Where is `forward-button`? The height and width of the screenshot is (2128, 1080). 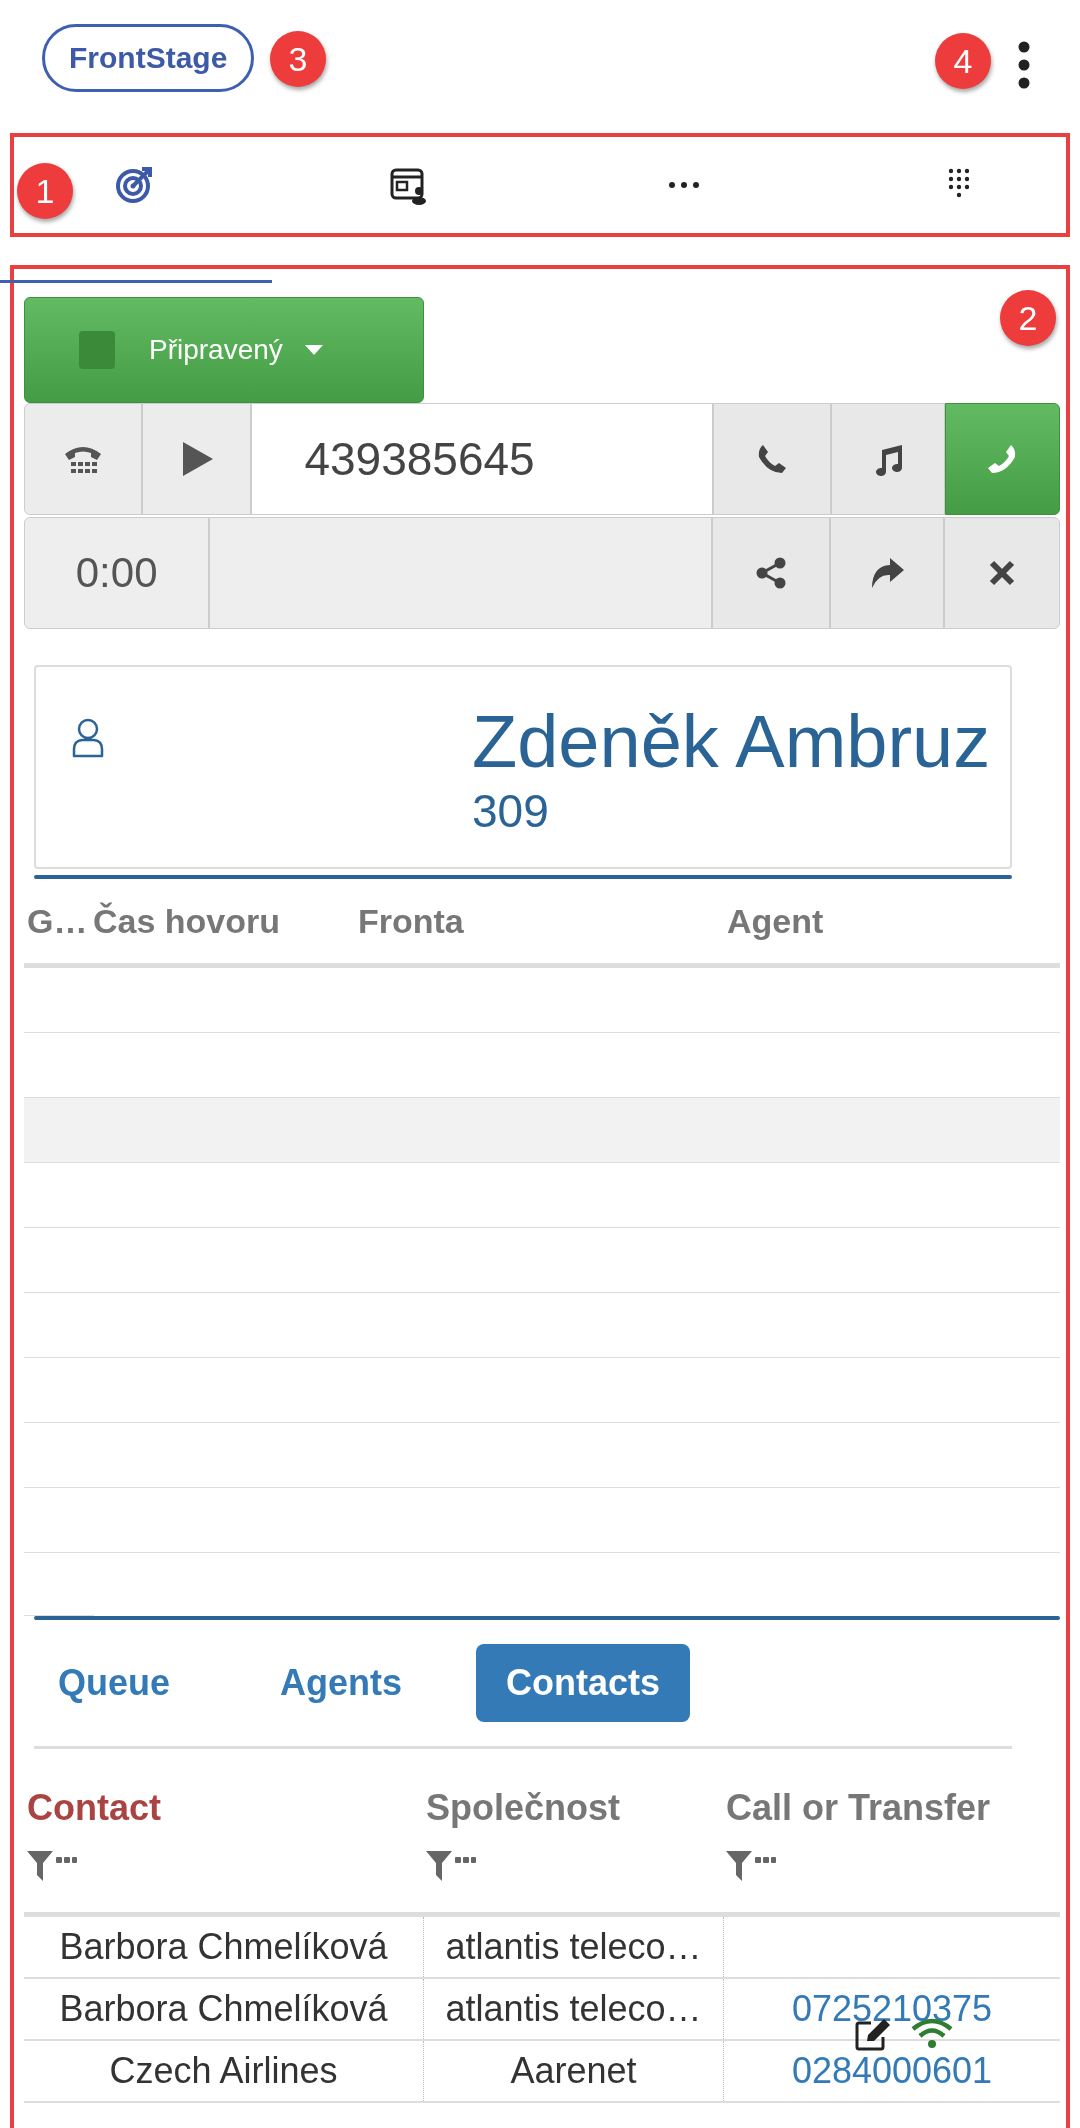 forward-button is located at coordinates (887, 573).